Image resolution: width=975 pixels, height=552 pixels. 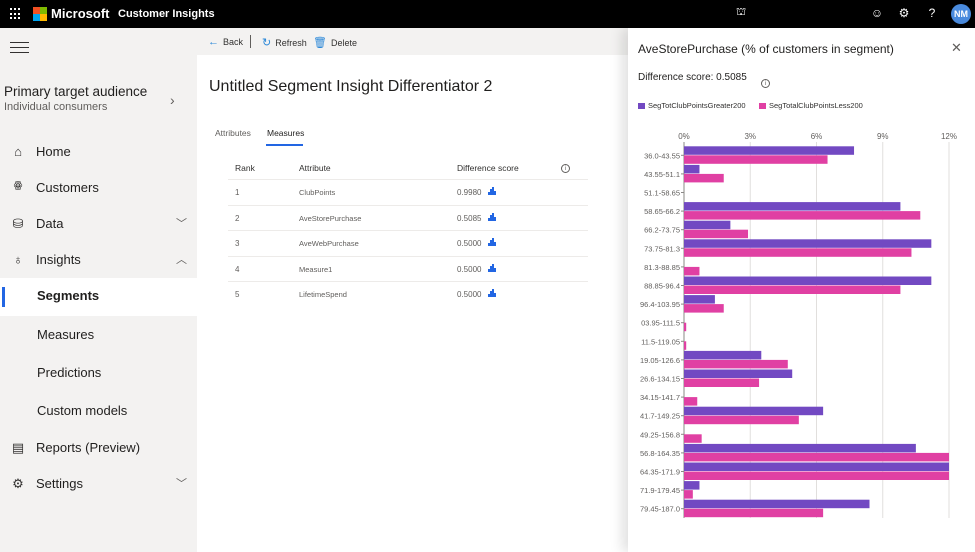 What do you see at coordinates (408, 268) in the screenshot?
I see `table-row: 4 Measure1 0.5000` at bounding box center [408, 268].